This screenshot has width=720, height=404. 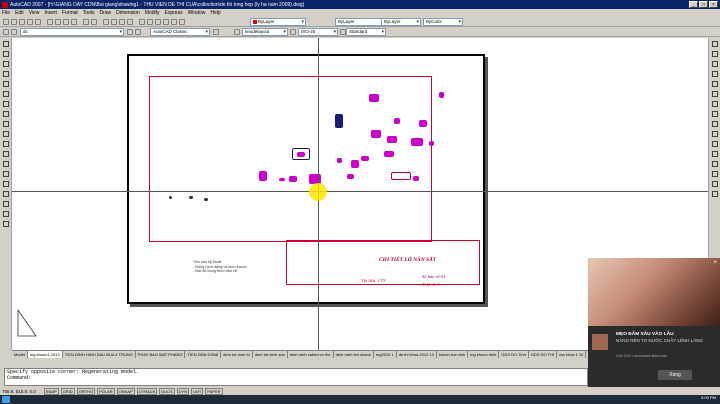 I want to click on table-icon, so click(x=5, y=214).